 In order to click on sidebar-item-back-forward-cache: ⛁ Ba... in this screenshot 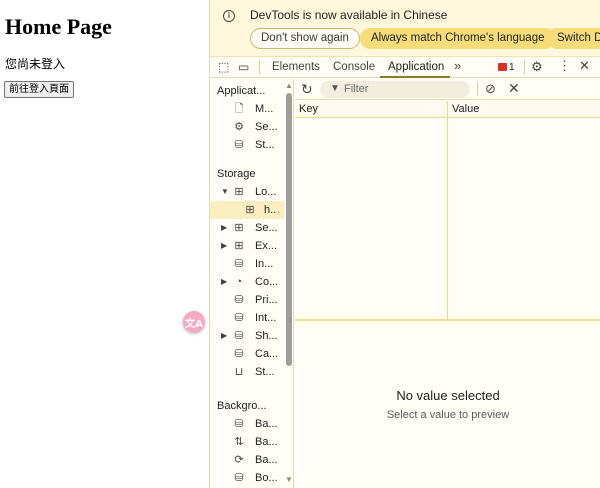, I will do `click(247, 424)`.